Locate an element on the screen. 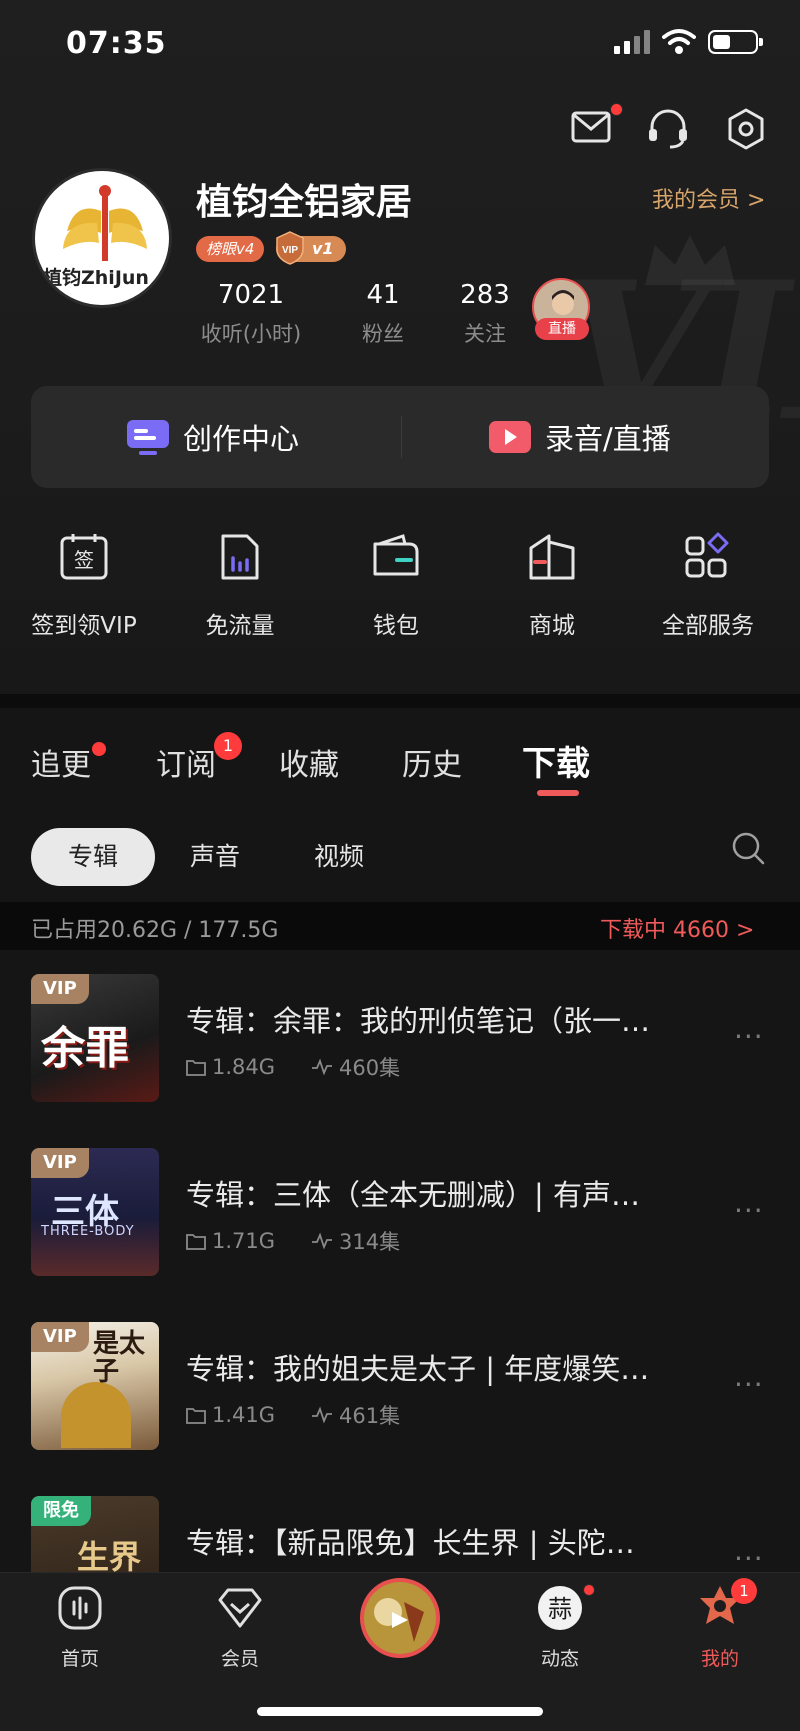 The width and height of the screenshot is (800, 1731). mall-icon is located at coordinates (552, 557).